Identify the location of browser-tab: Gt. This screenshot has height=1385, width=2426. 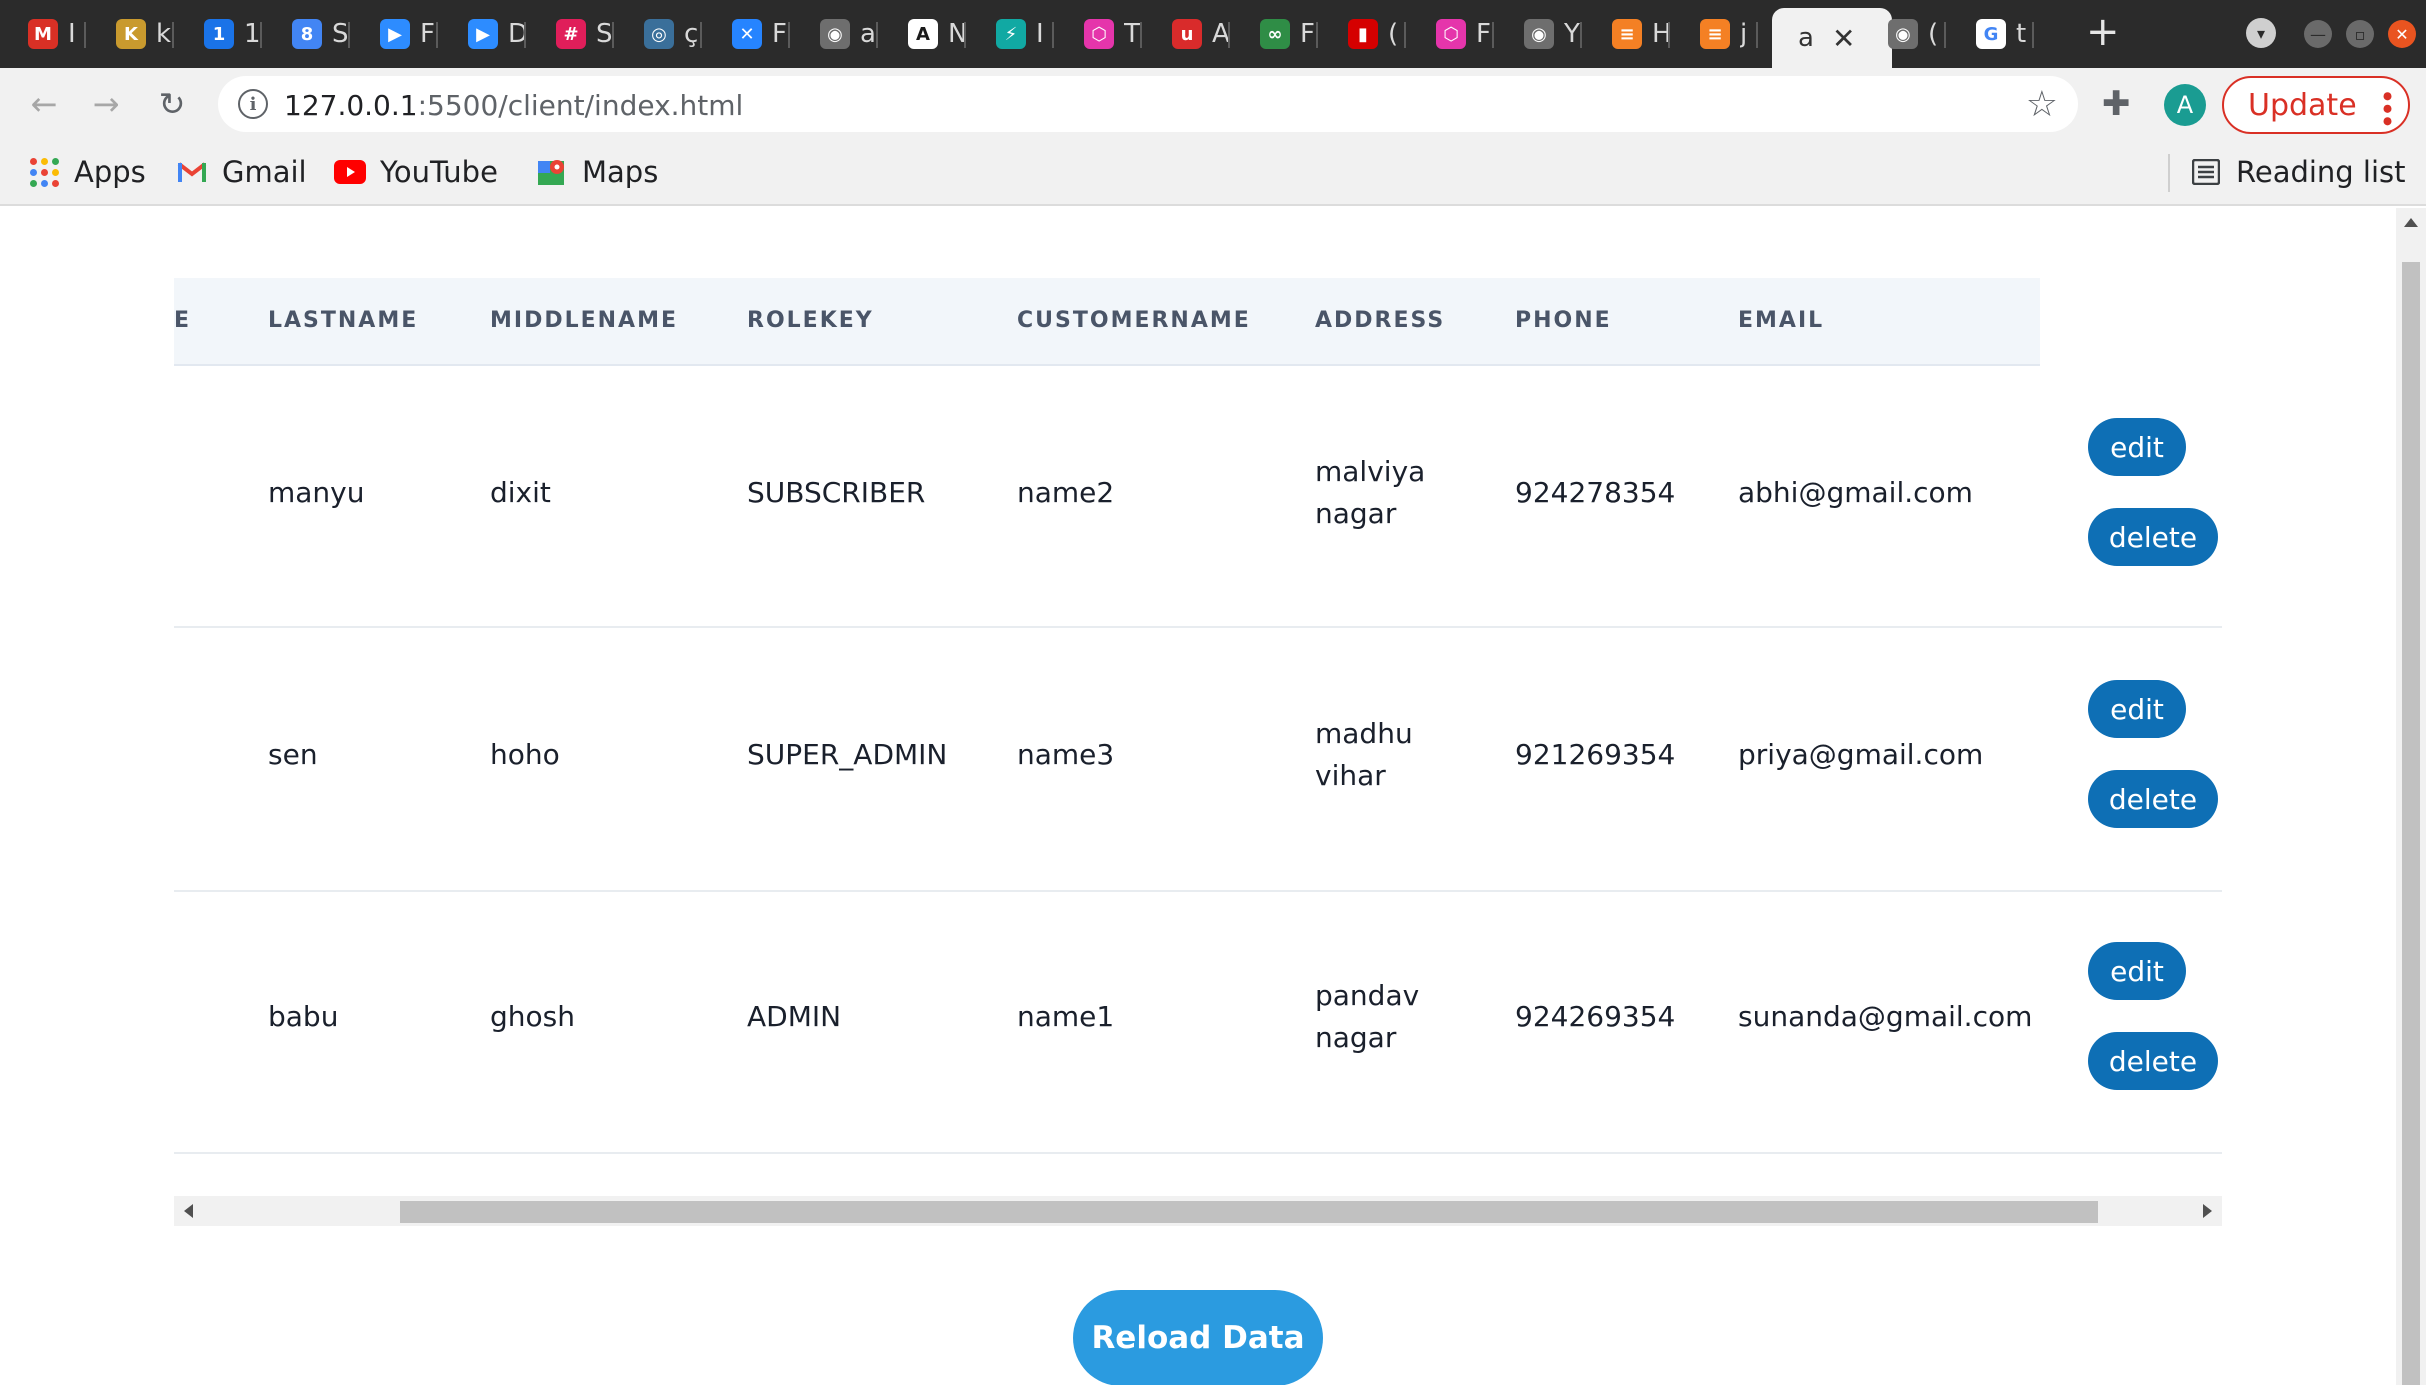
(2005, 34).